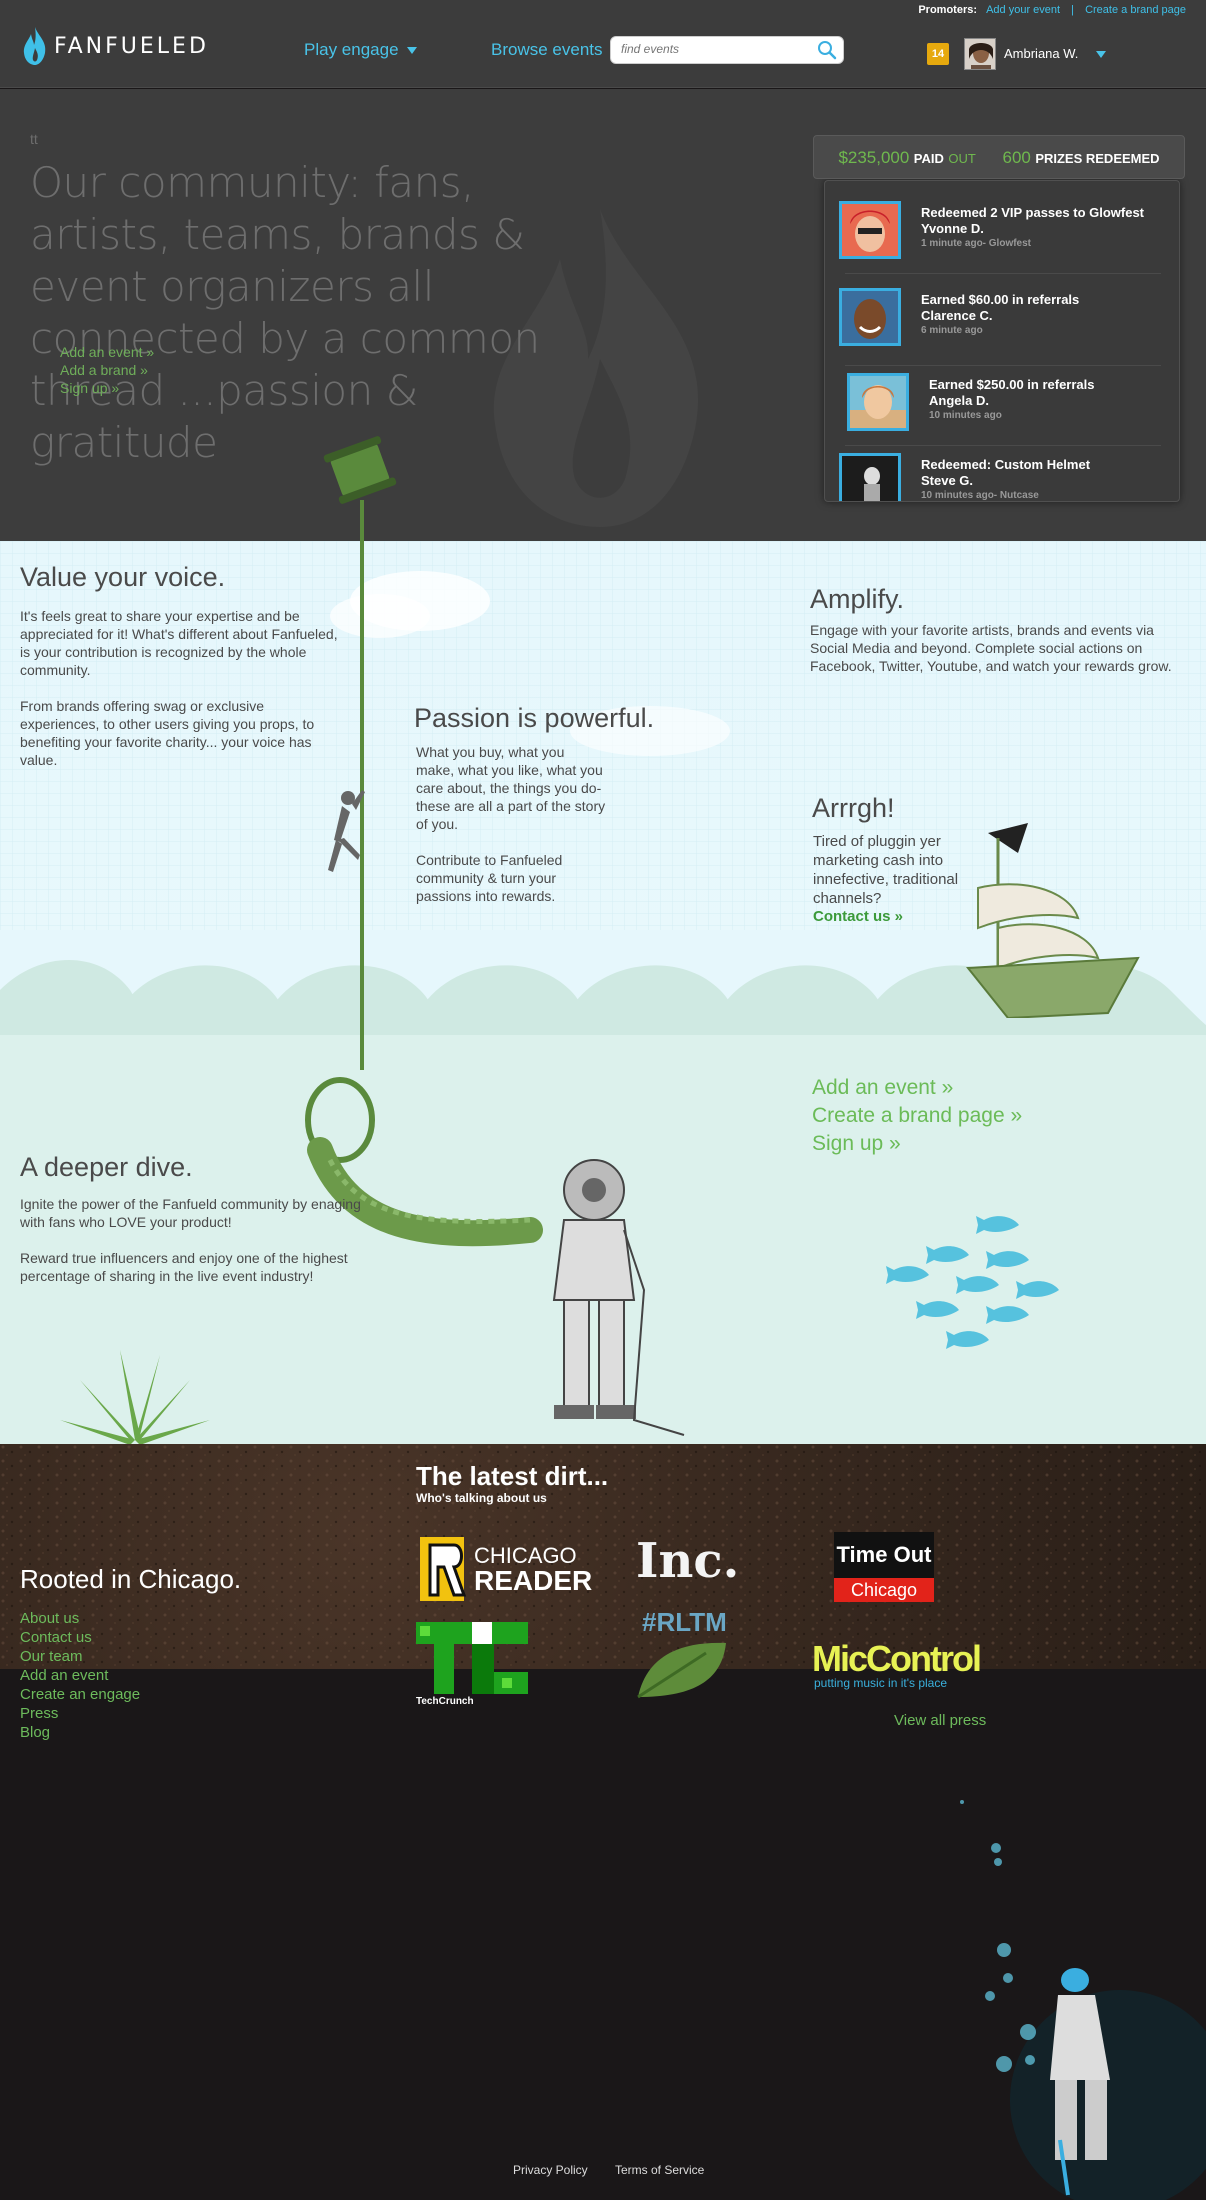  I want to click on feed-action: Earned $60.00 in referrals, so click(1000, 299).